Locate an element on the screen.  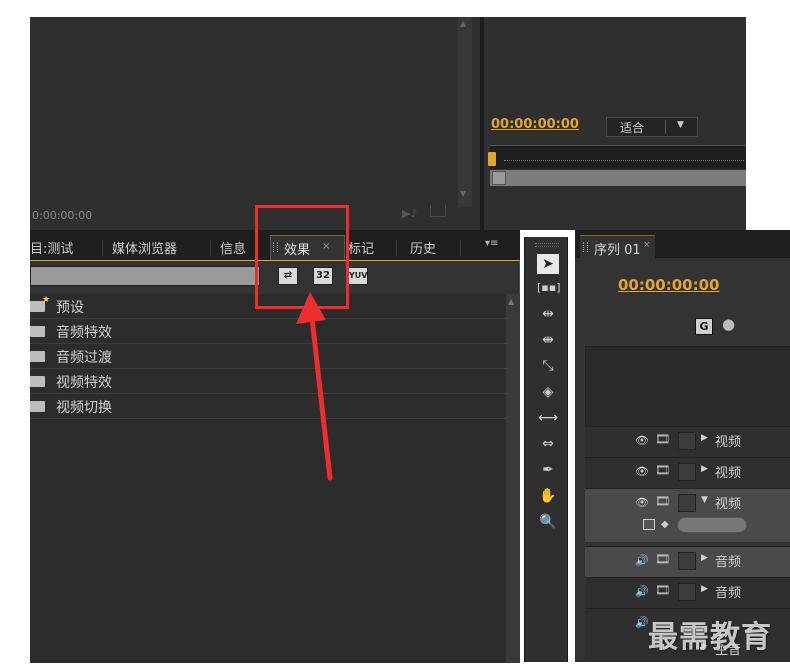
zoom-bar-handle is located at coordinates (499, 178).